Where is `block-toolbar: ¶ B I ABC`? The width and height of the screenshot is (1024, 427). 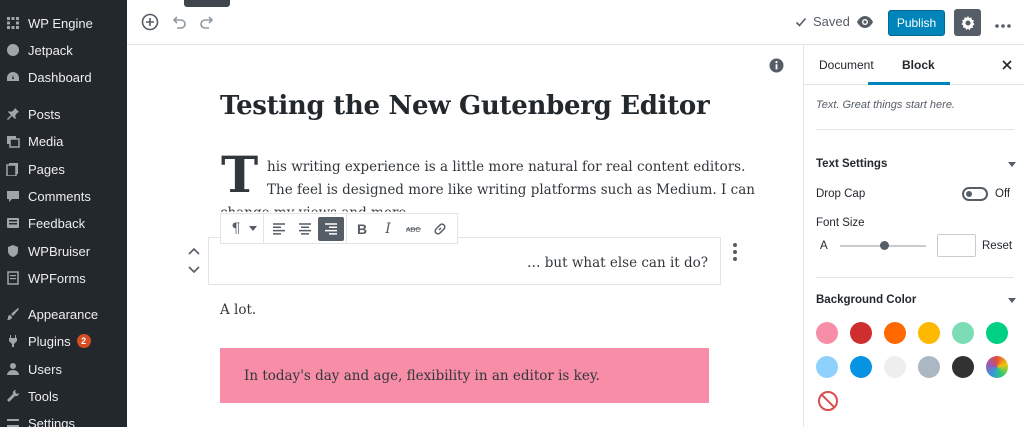
block-toolbar: ¶ B I ABC is located at coordinates (339, 228).